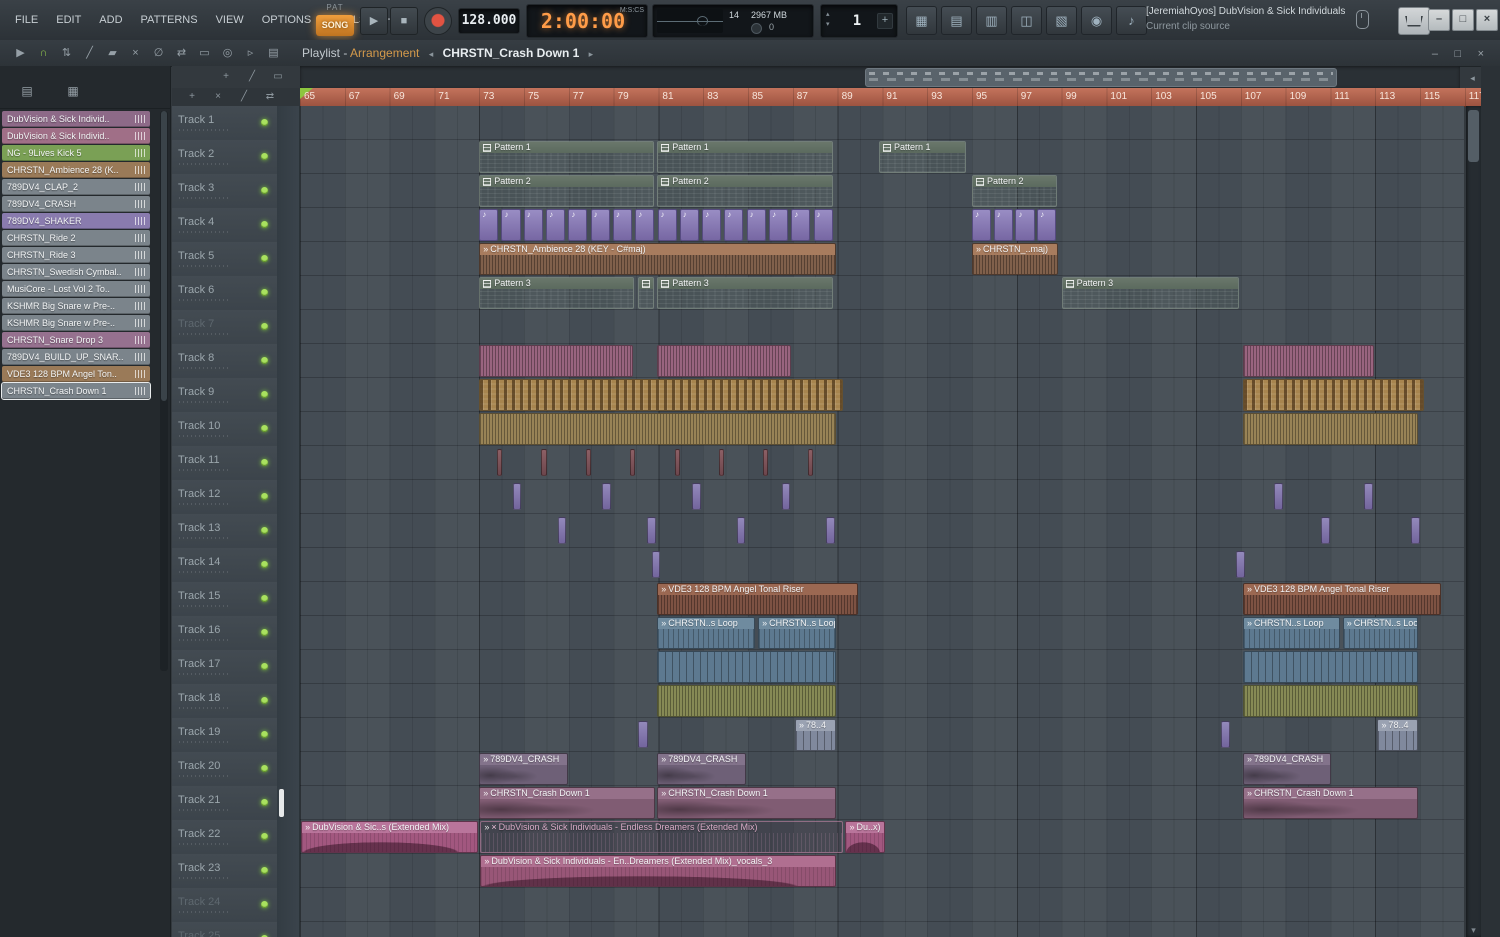  What do you see at coordinates (287, 20) in the screenshot?
I see `menu-item-options: OPTIONS` at bounding box center [287, 20].